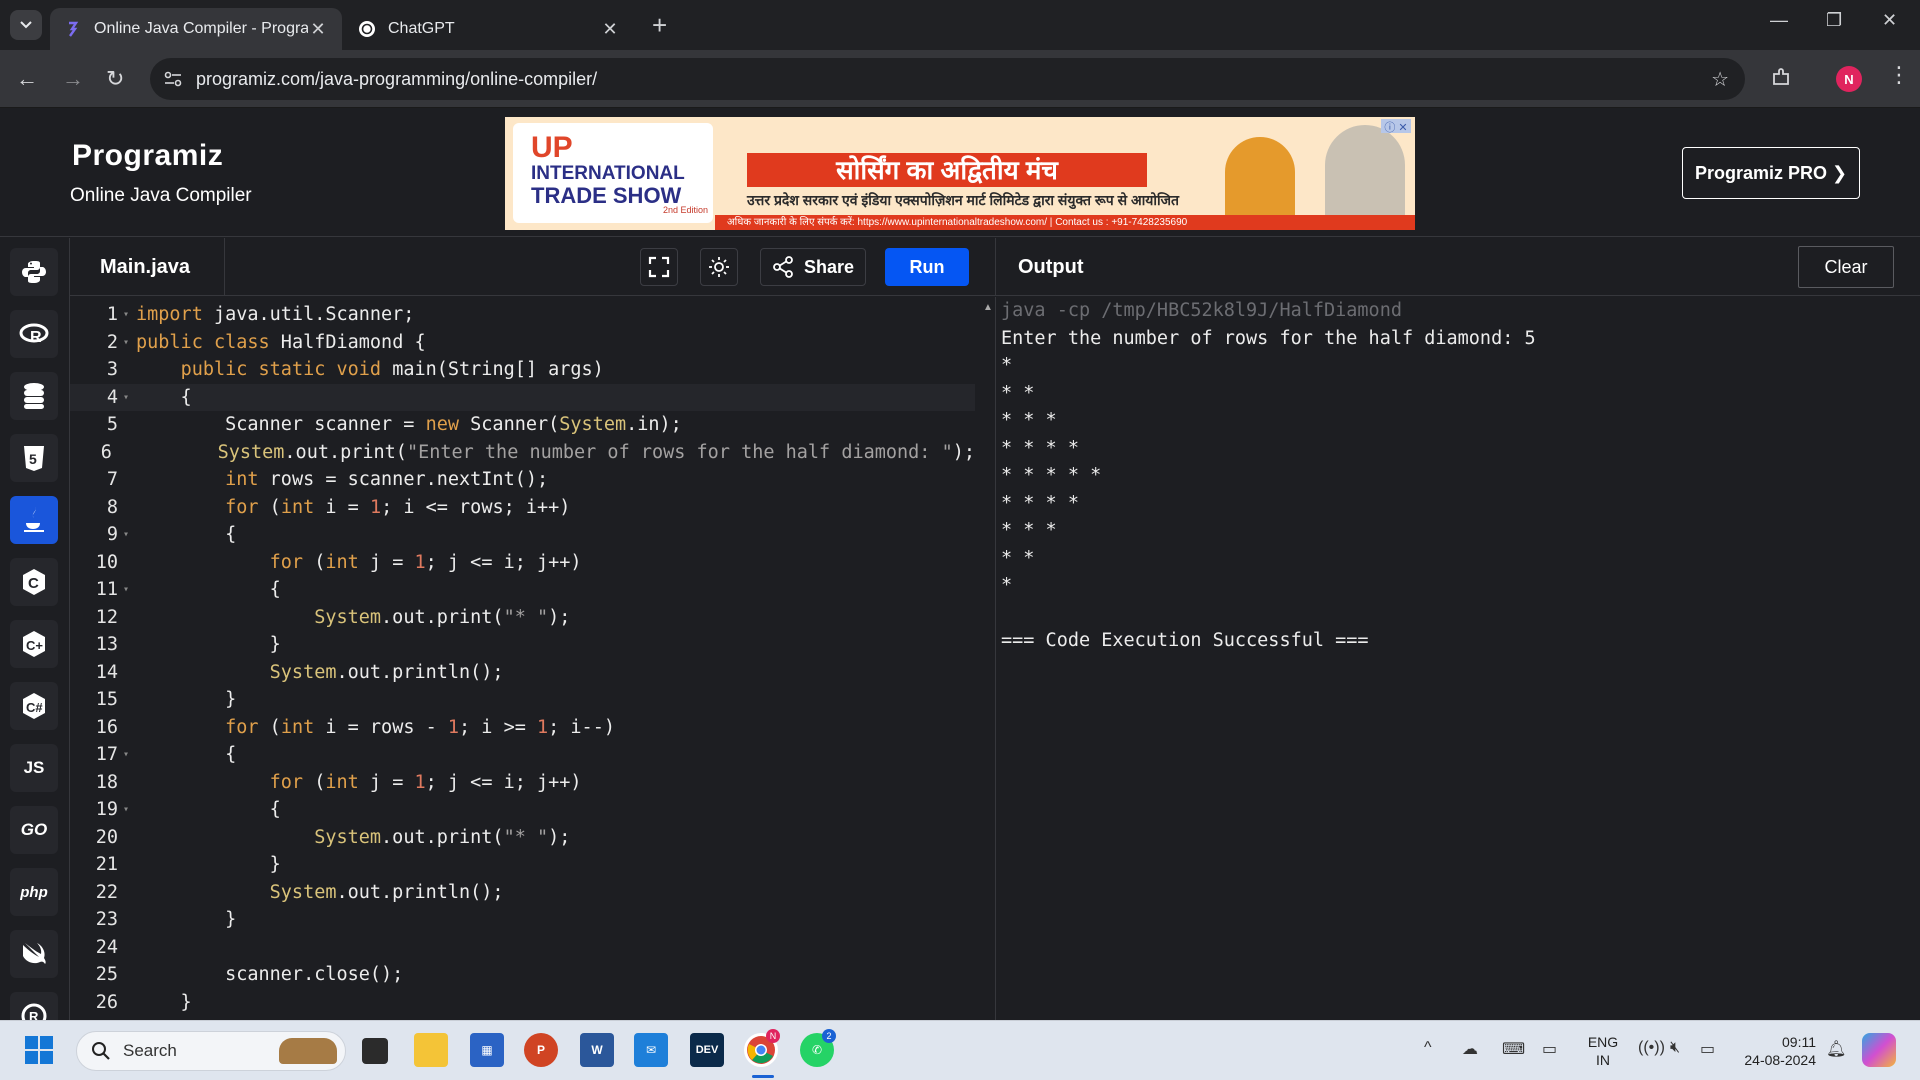 This screenshot has width=1920, height=1080. What do you see at coordinates (522, 644) in the screenshot?
I see `code-line: 13 }` at bounding box center [522, 644].